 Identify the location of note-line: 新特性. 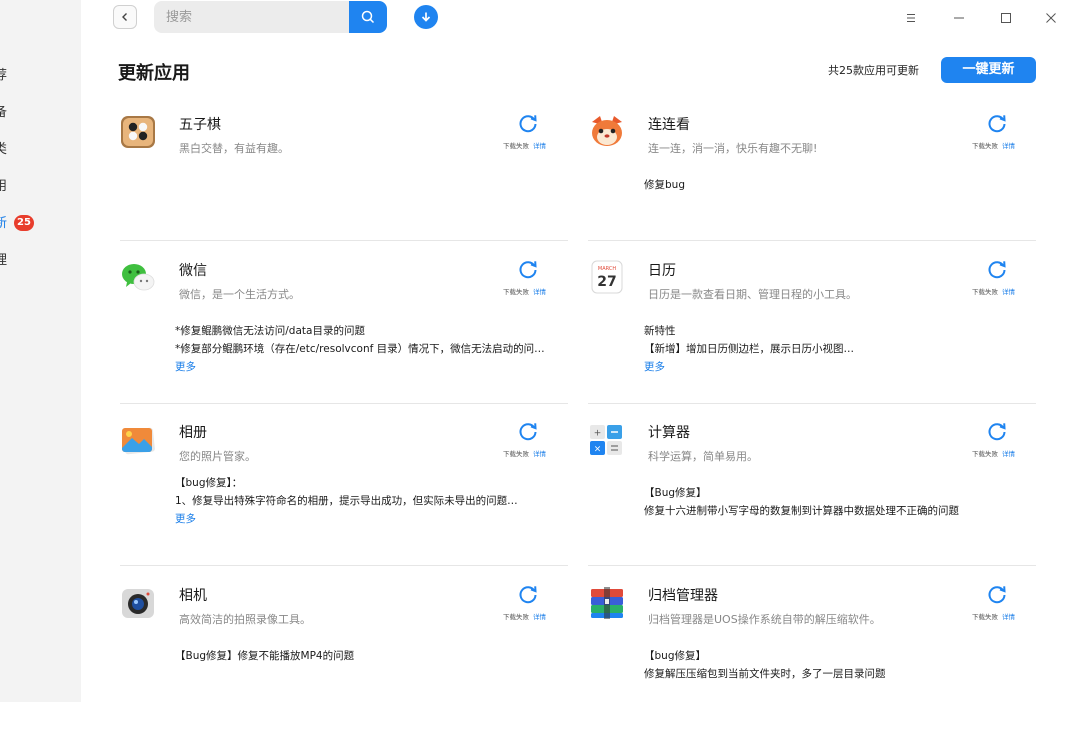
(660, 331).